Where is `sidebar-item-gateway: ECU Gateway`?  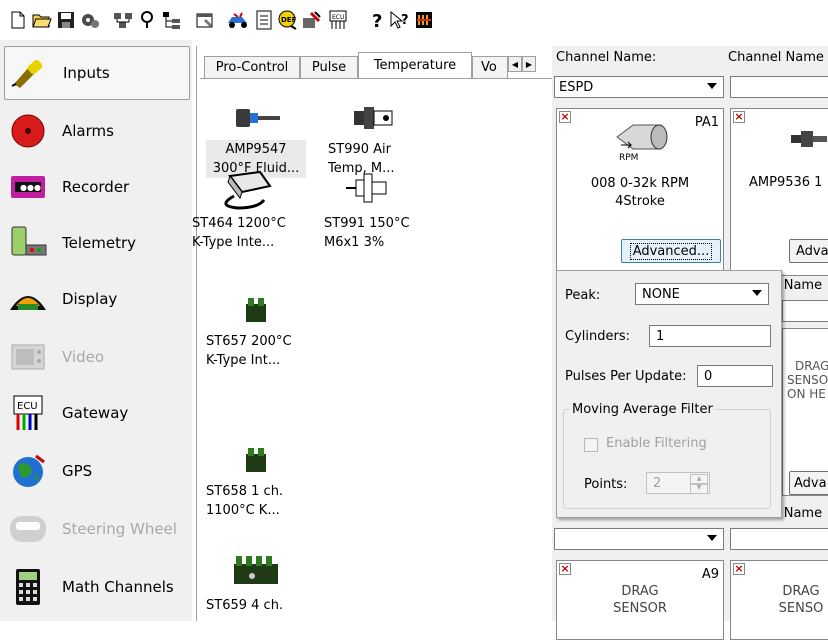
sidebar-item-gateway: ECU Gateway is located at coordinates (97, 413).